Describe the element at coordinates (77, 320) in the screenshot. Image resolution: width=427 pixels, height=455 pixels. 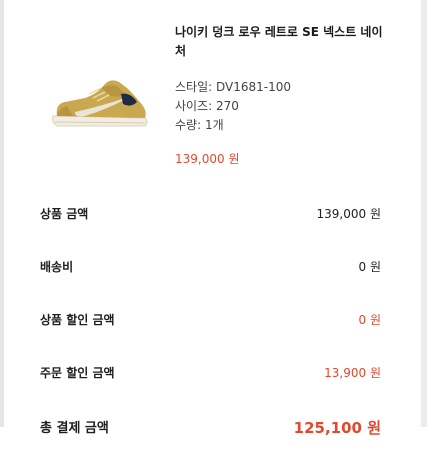
I see `summary-label: 상품 할인 금액` at that location.